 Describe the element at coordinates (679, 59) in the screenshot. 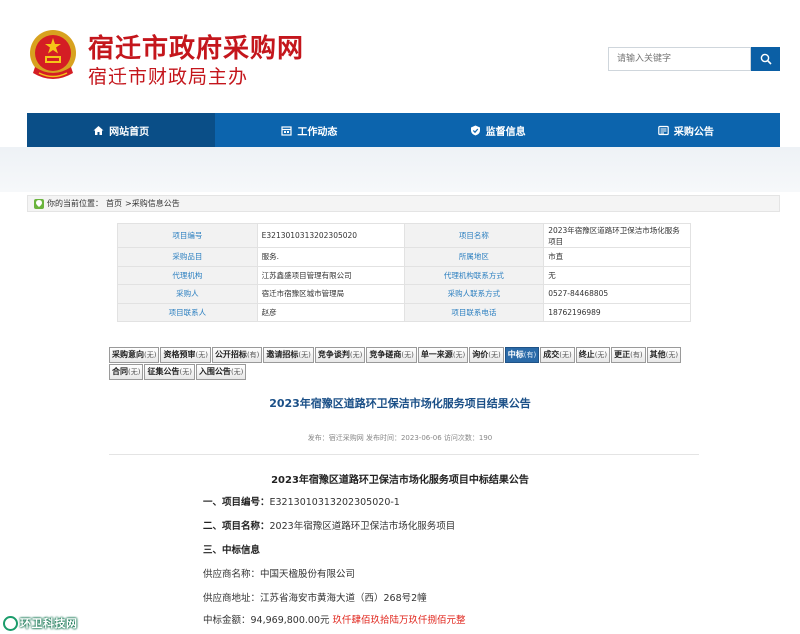

I see `search-input` at that location.